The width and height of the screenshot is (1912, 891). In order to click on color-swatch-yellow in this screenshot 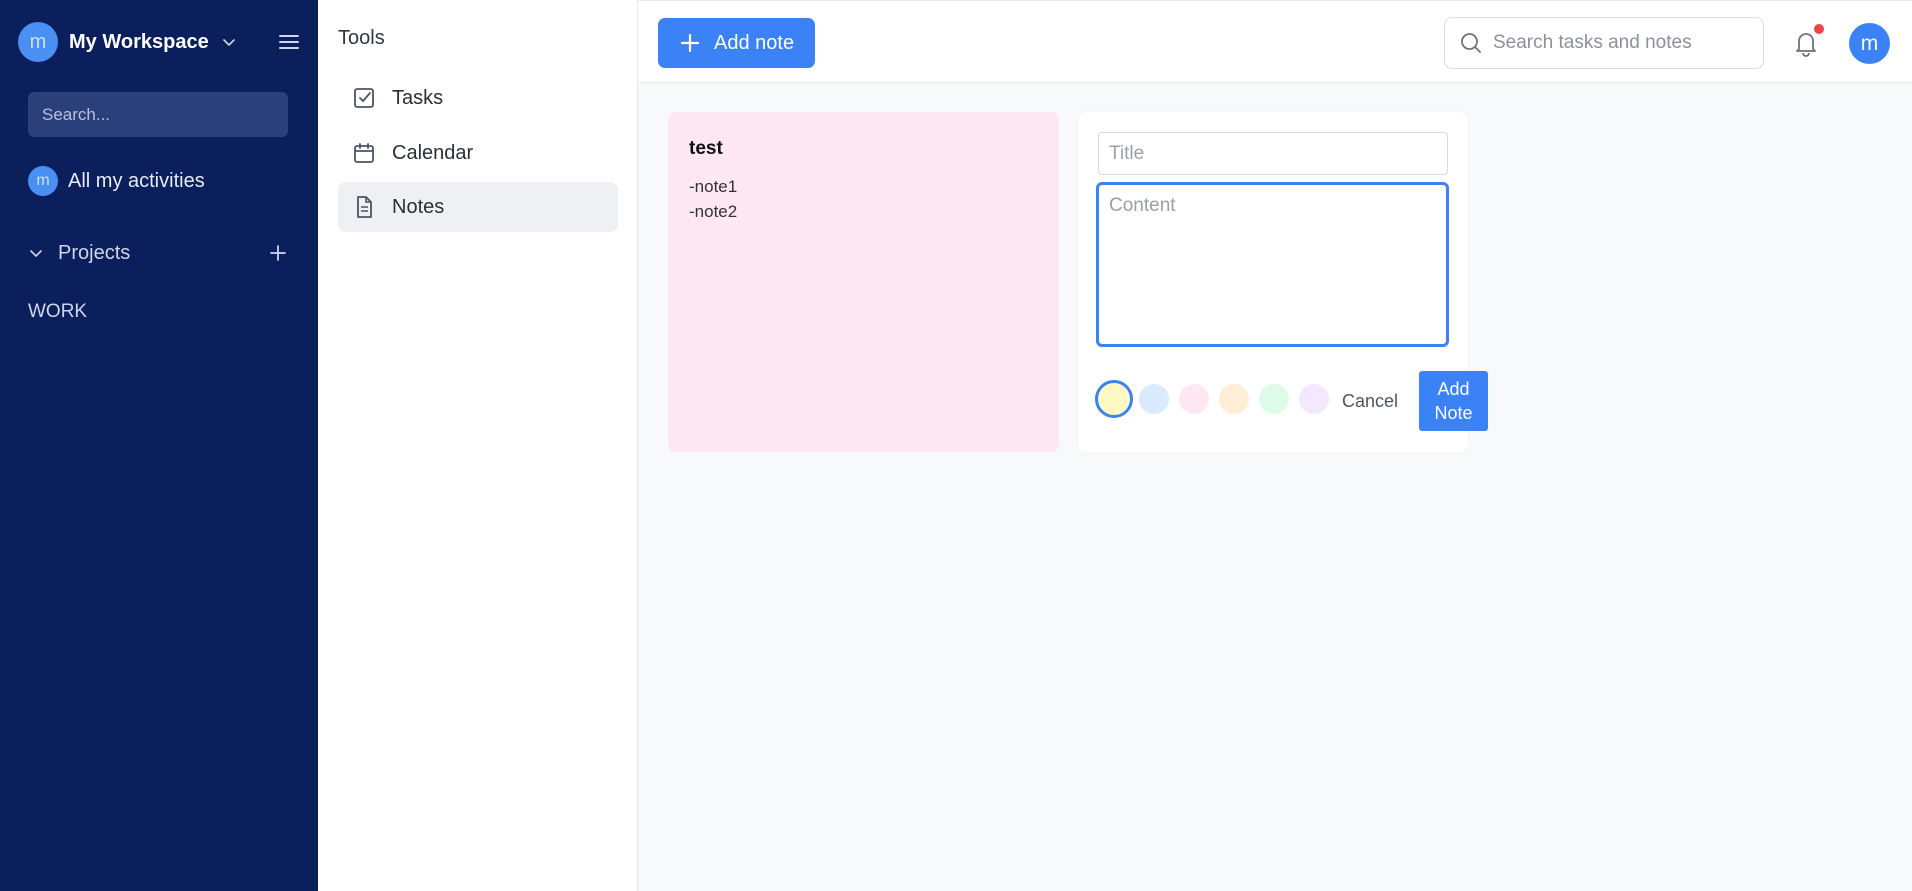, I will do `click(1114, 399)`.